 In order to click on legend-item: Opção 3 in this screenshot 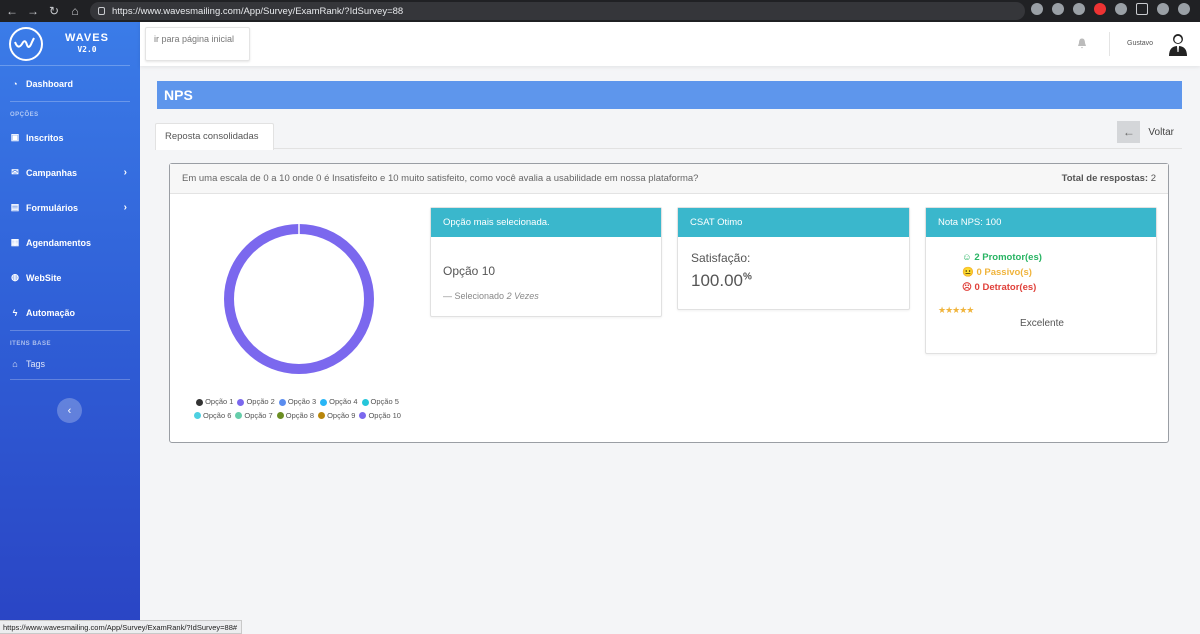, I will do `click(297, 402)`.